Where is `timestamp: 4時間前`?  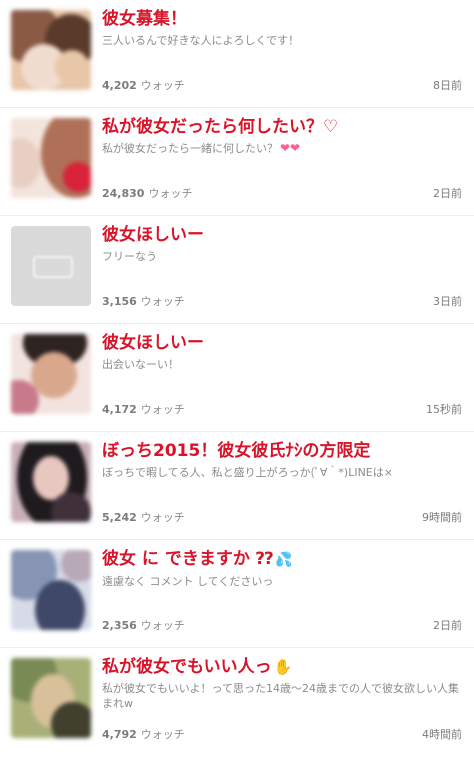 timestamp: 4時間前 is located at coordinates (442, 734).